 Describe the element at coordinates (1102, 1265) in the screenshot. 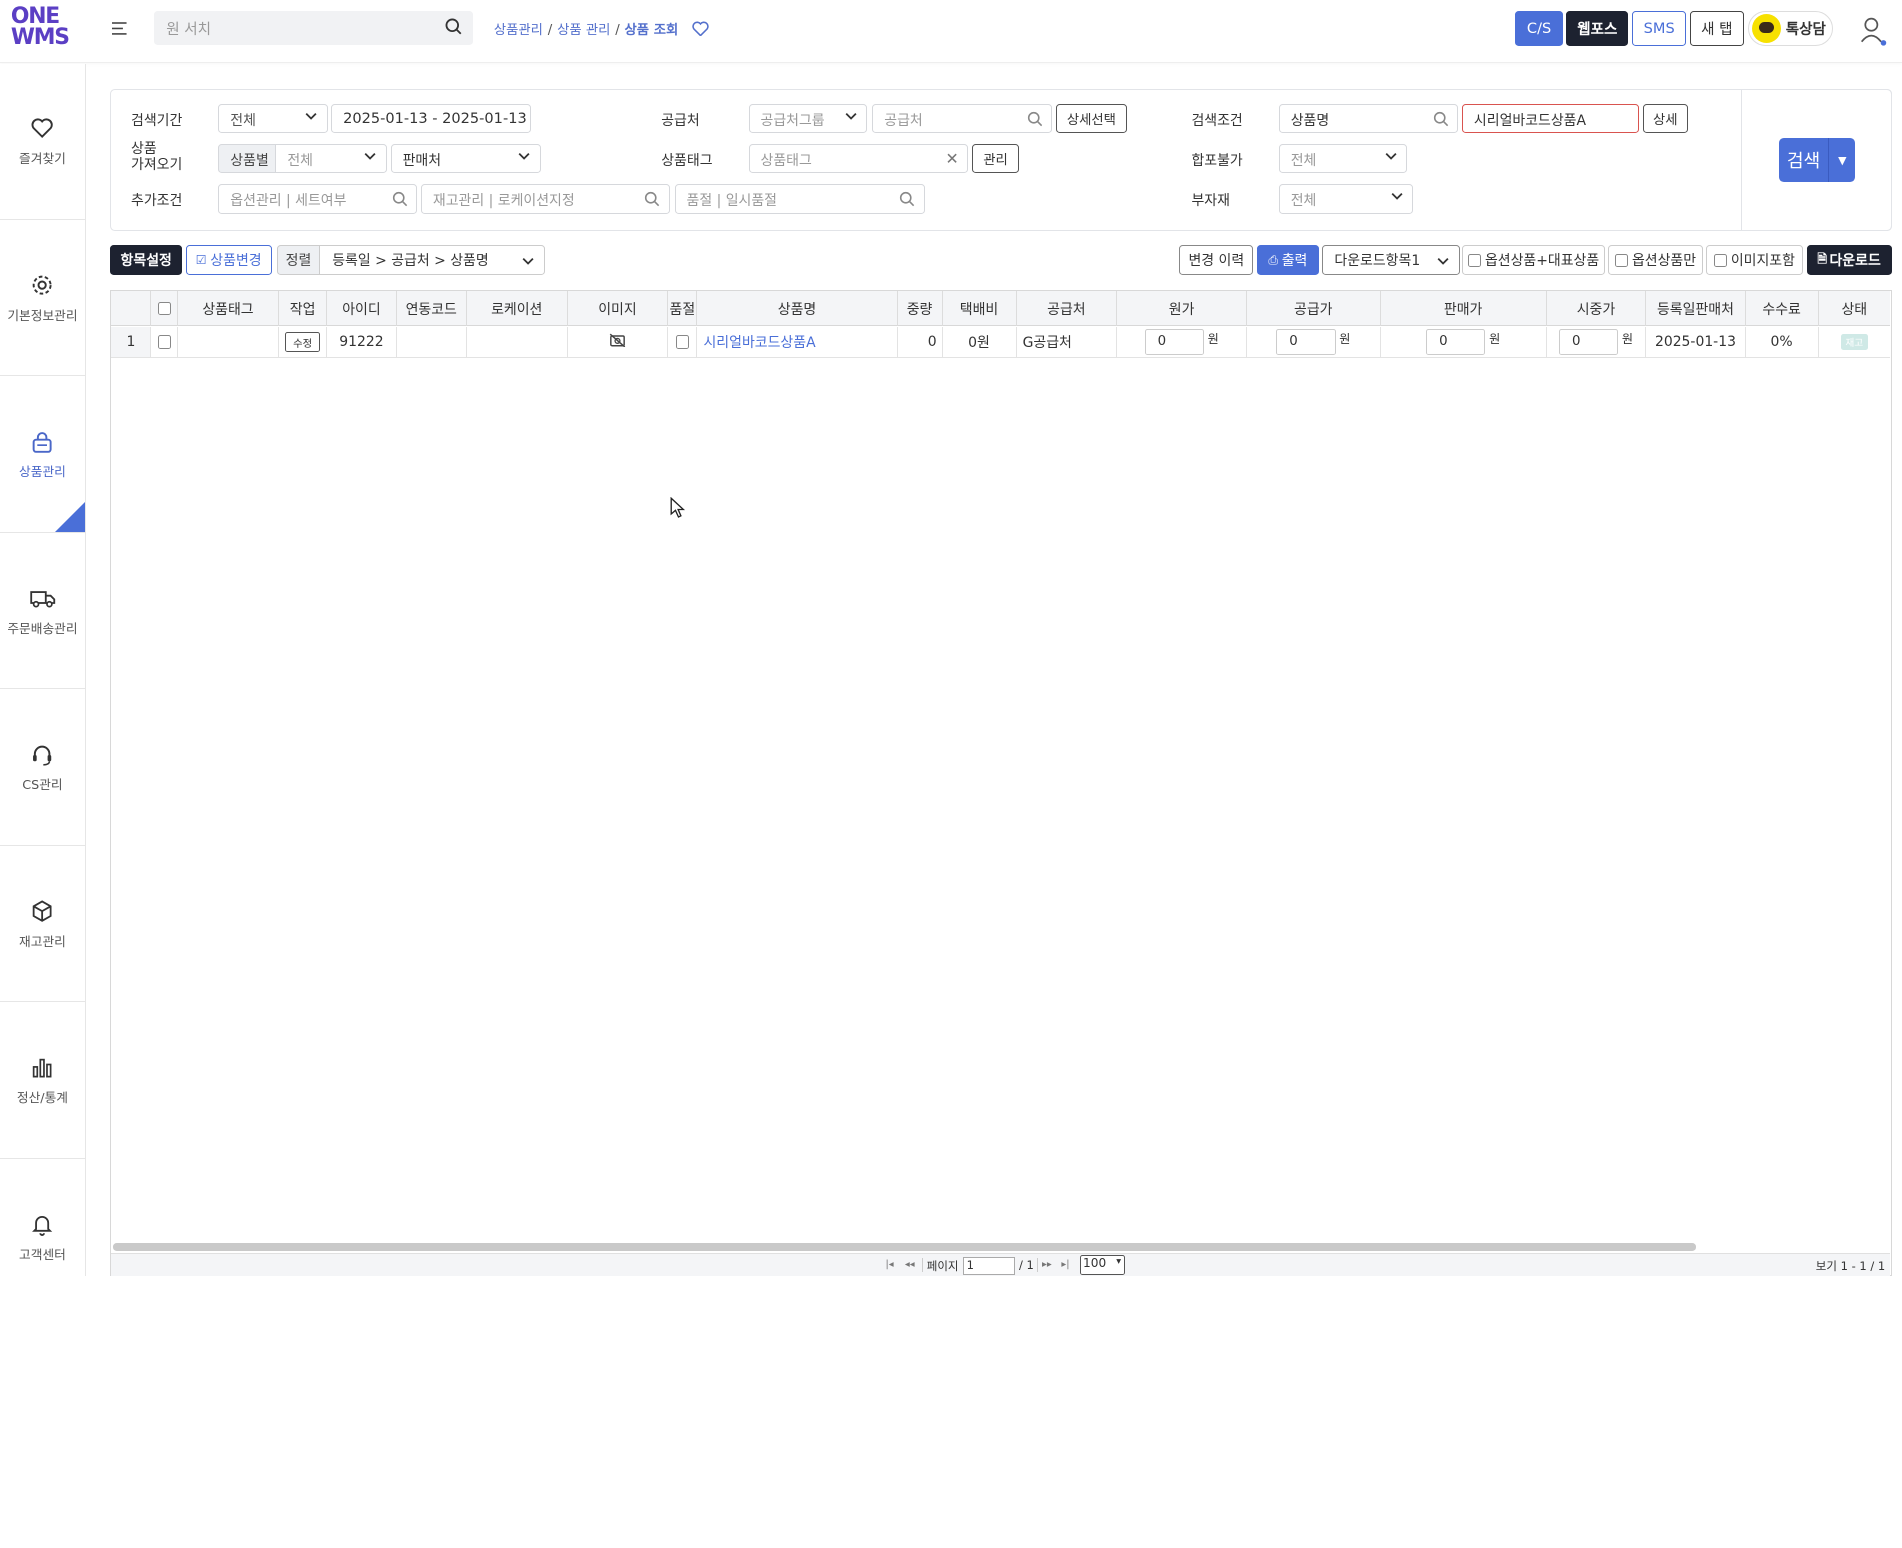

I see `page-size-select: 100 ▾` at that location.